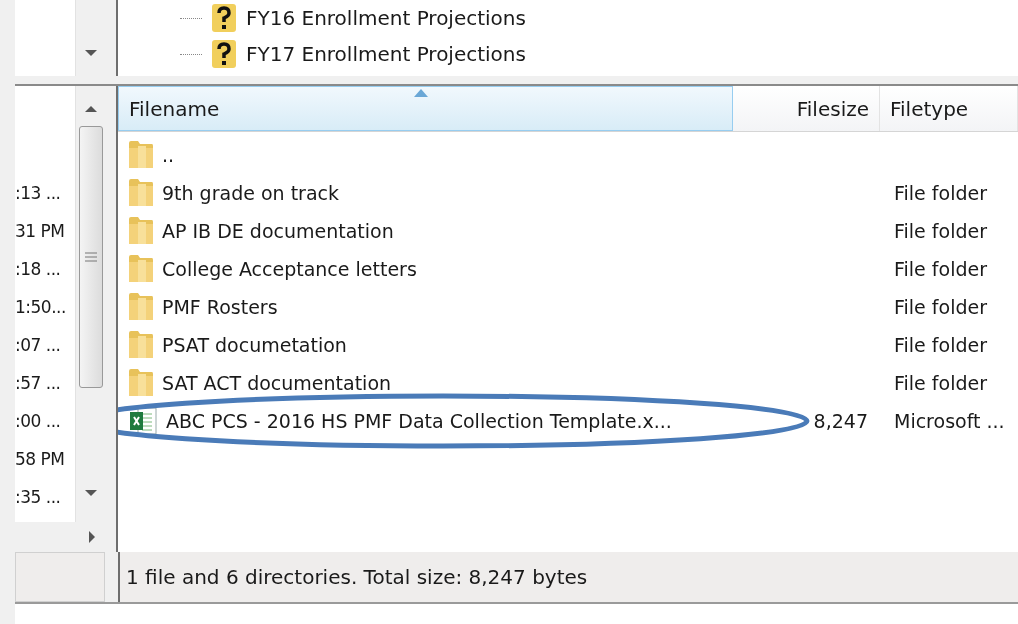  Describe the element at coordinates (806, 108) in the screenshot. I see `column-header: Filesize` at that location.